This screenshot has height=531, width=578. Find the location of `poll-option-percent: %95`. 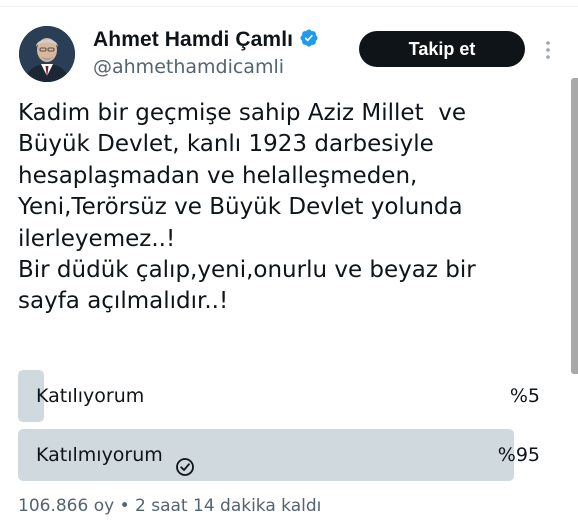

poll-option-percent: %95 is located at coordinates (518, 455).